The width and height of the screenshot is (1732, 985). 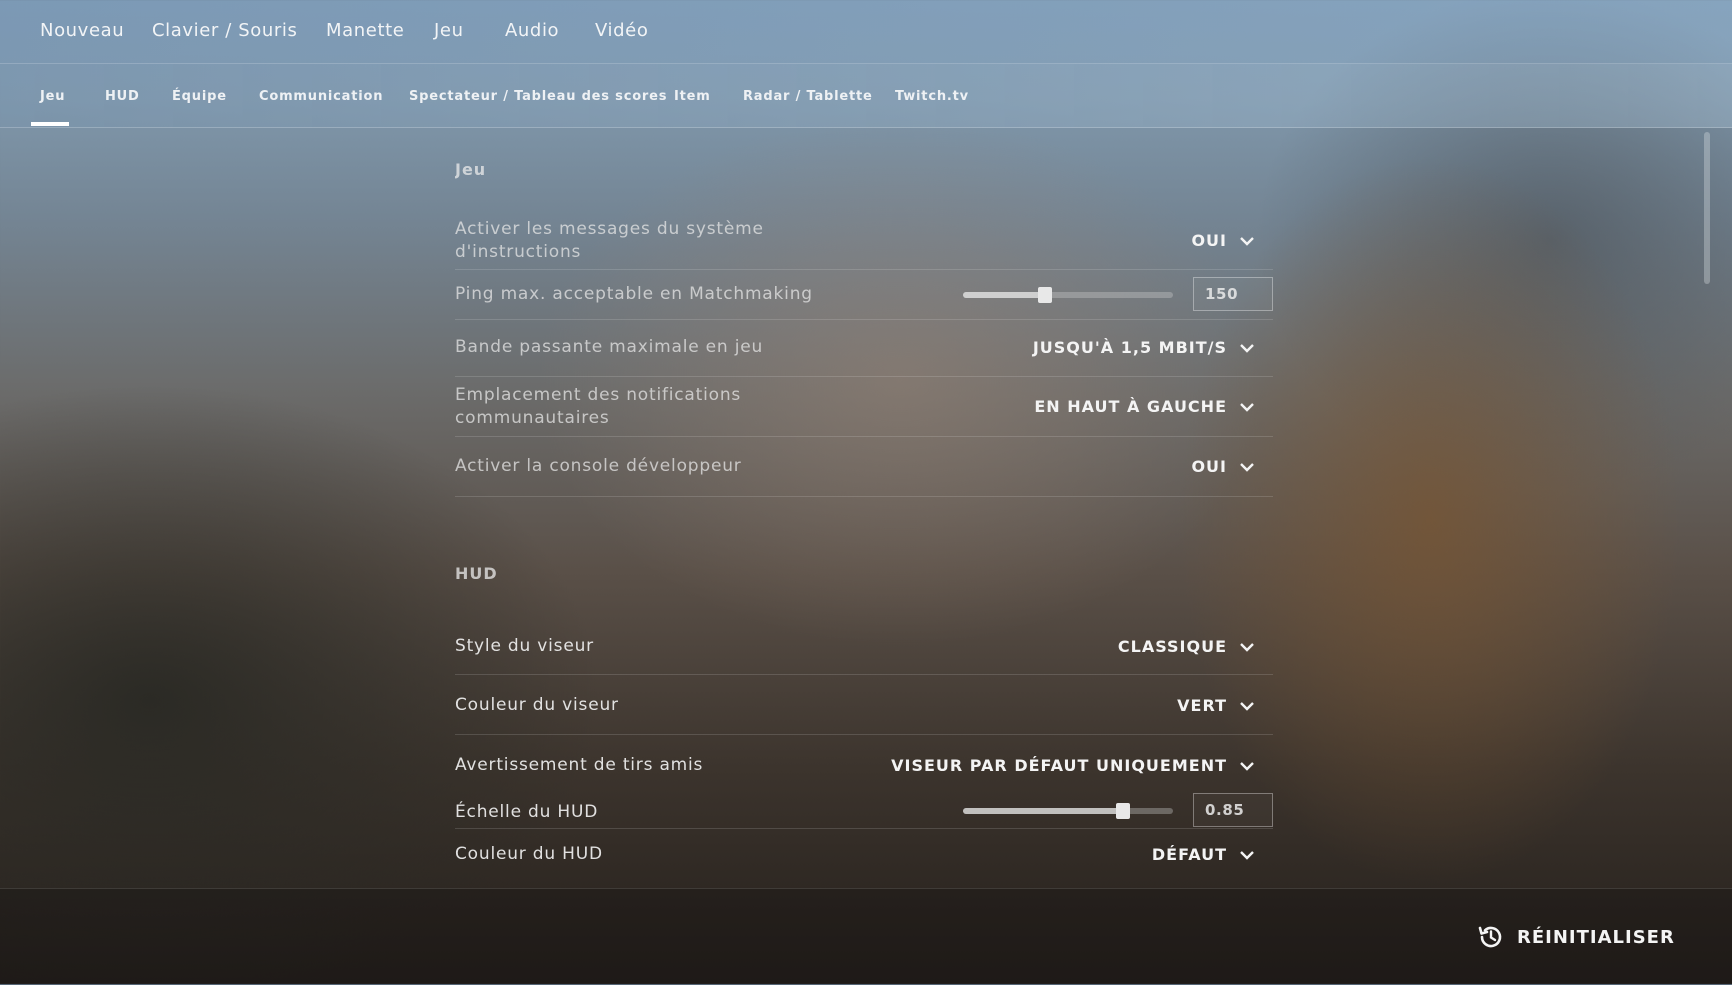 What do you see at coordinates (1202, 705) in the screenshot?
I see `dropdown-value: VERT` at bounding box center [1202, 705].